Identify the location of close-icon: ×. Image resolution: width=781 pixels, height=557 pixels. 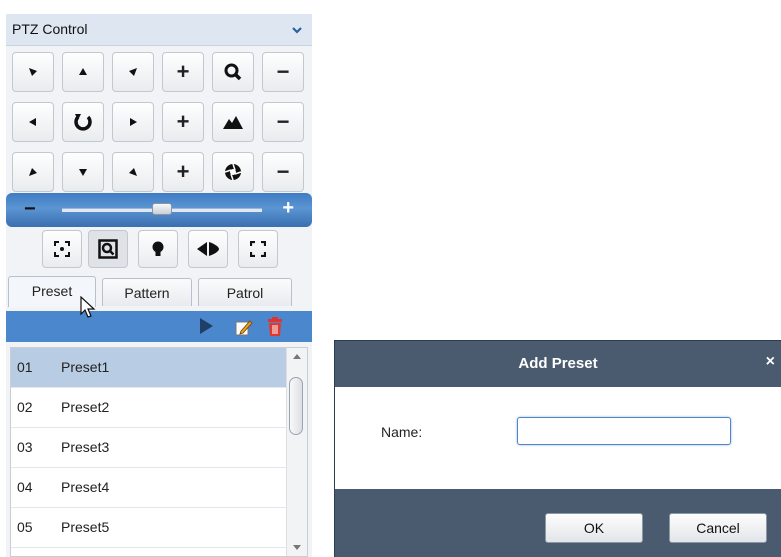
(770, 362).